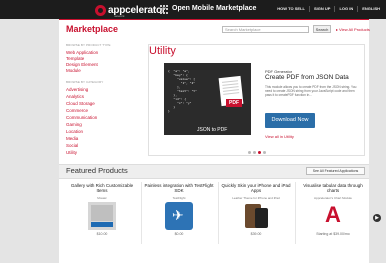 The width and height of the screenshot is (386, 263). Describe the element at coordinates (119, 16) in the screenshot. I see `logo-subtitle: network` at that location.